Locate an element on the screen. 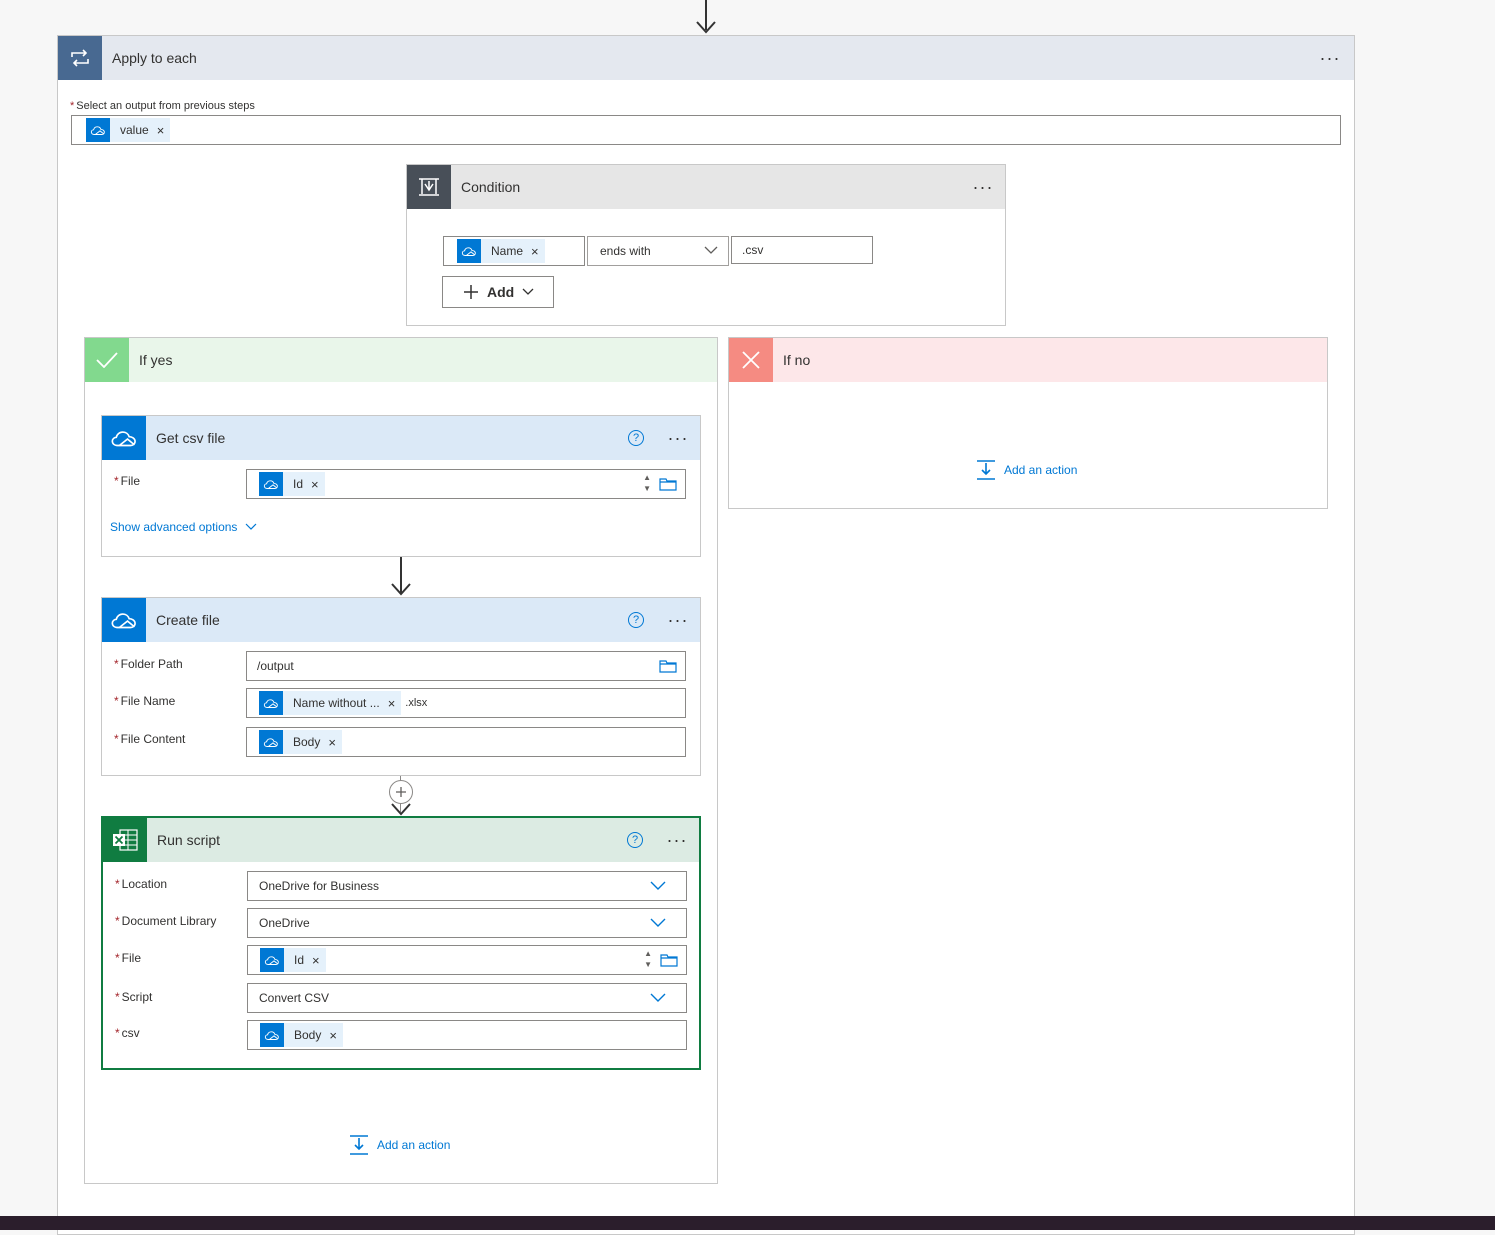 This screenshot has width=1495, height=1235. add-condition-button: Add is located at coordinates (498, 292).